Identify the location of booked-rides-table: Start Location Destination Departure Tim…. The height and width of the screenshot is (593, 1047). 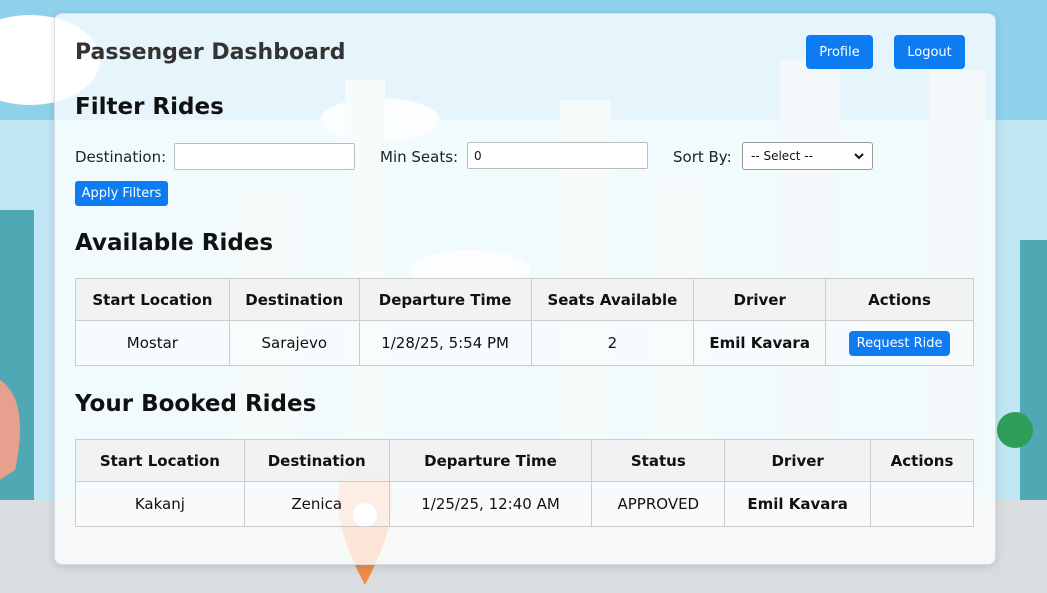
(524, 483).